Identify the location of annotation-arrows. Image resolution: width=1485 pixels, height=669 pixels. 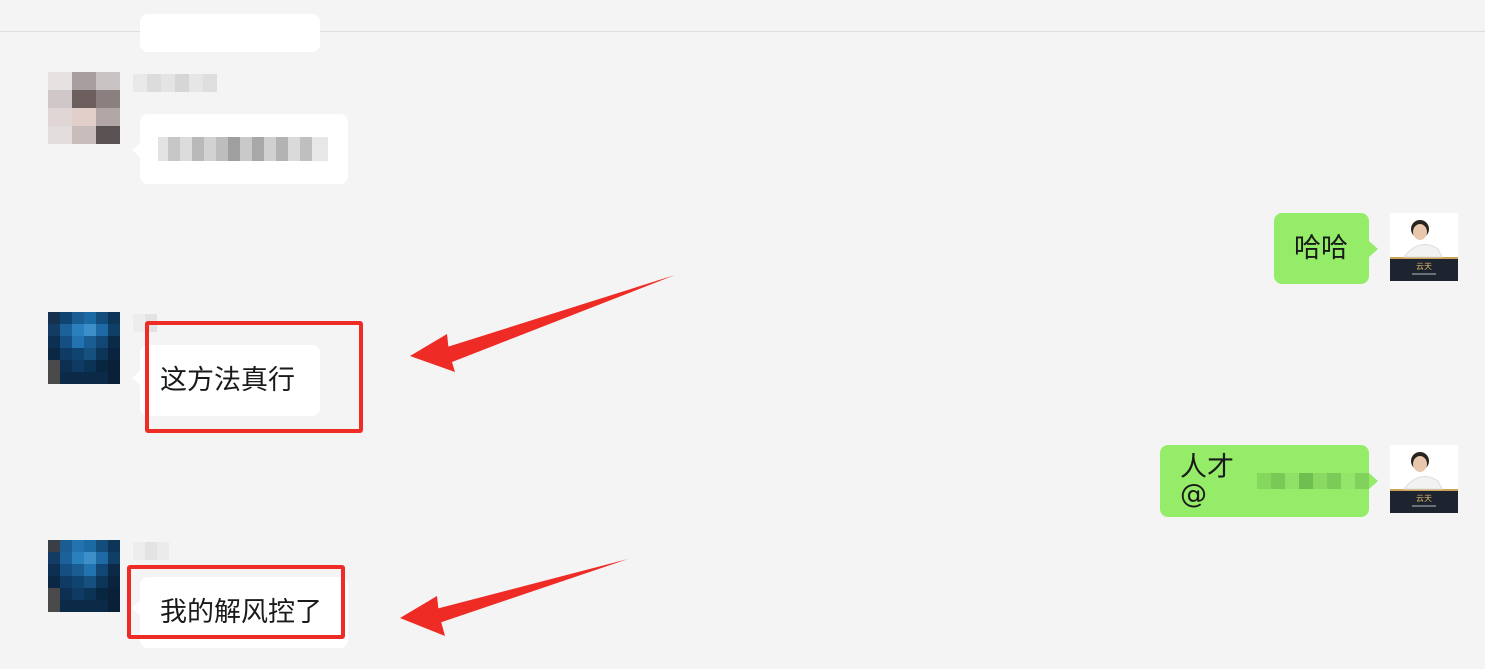
(537, 455).